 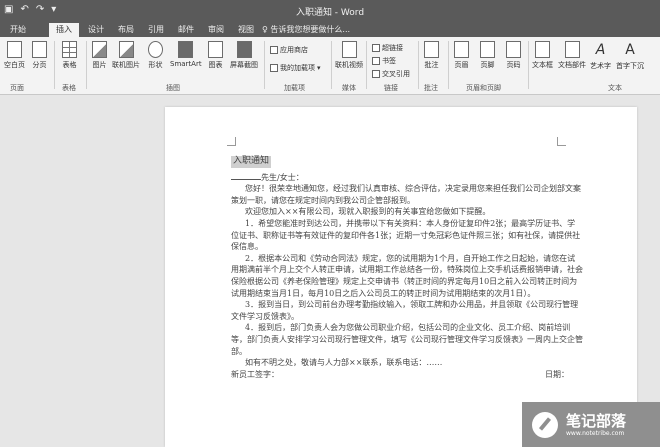 What do you see at coordinates (156, 30) in the screenshot?
I see `tab-references: 引用` at bounding box center [156, 30].